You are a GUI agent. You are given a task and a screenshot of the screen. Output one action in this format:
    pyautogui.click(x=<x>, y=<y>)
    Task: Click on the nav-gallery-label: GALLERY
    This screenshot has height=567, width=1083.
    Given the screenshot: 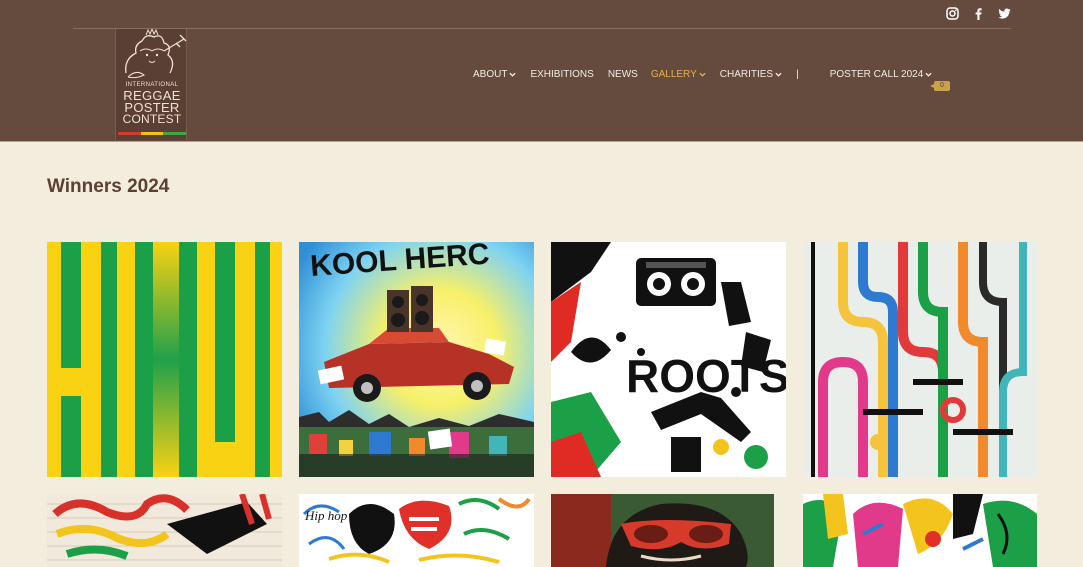 What is the action you would take?
    pyautogui.click(x=673, y=74)
    